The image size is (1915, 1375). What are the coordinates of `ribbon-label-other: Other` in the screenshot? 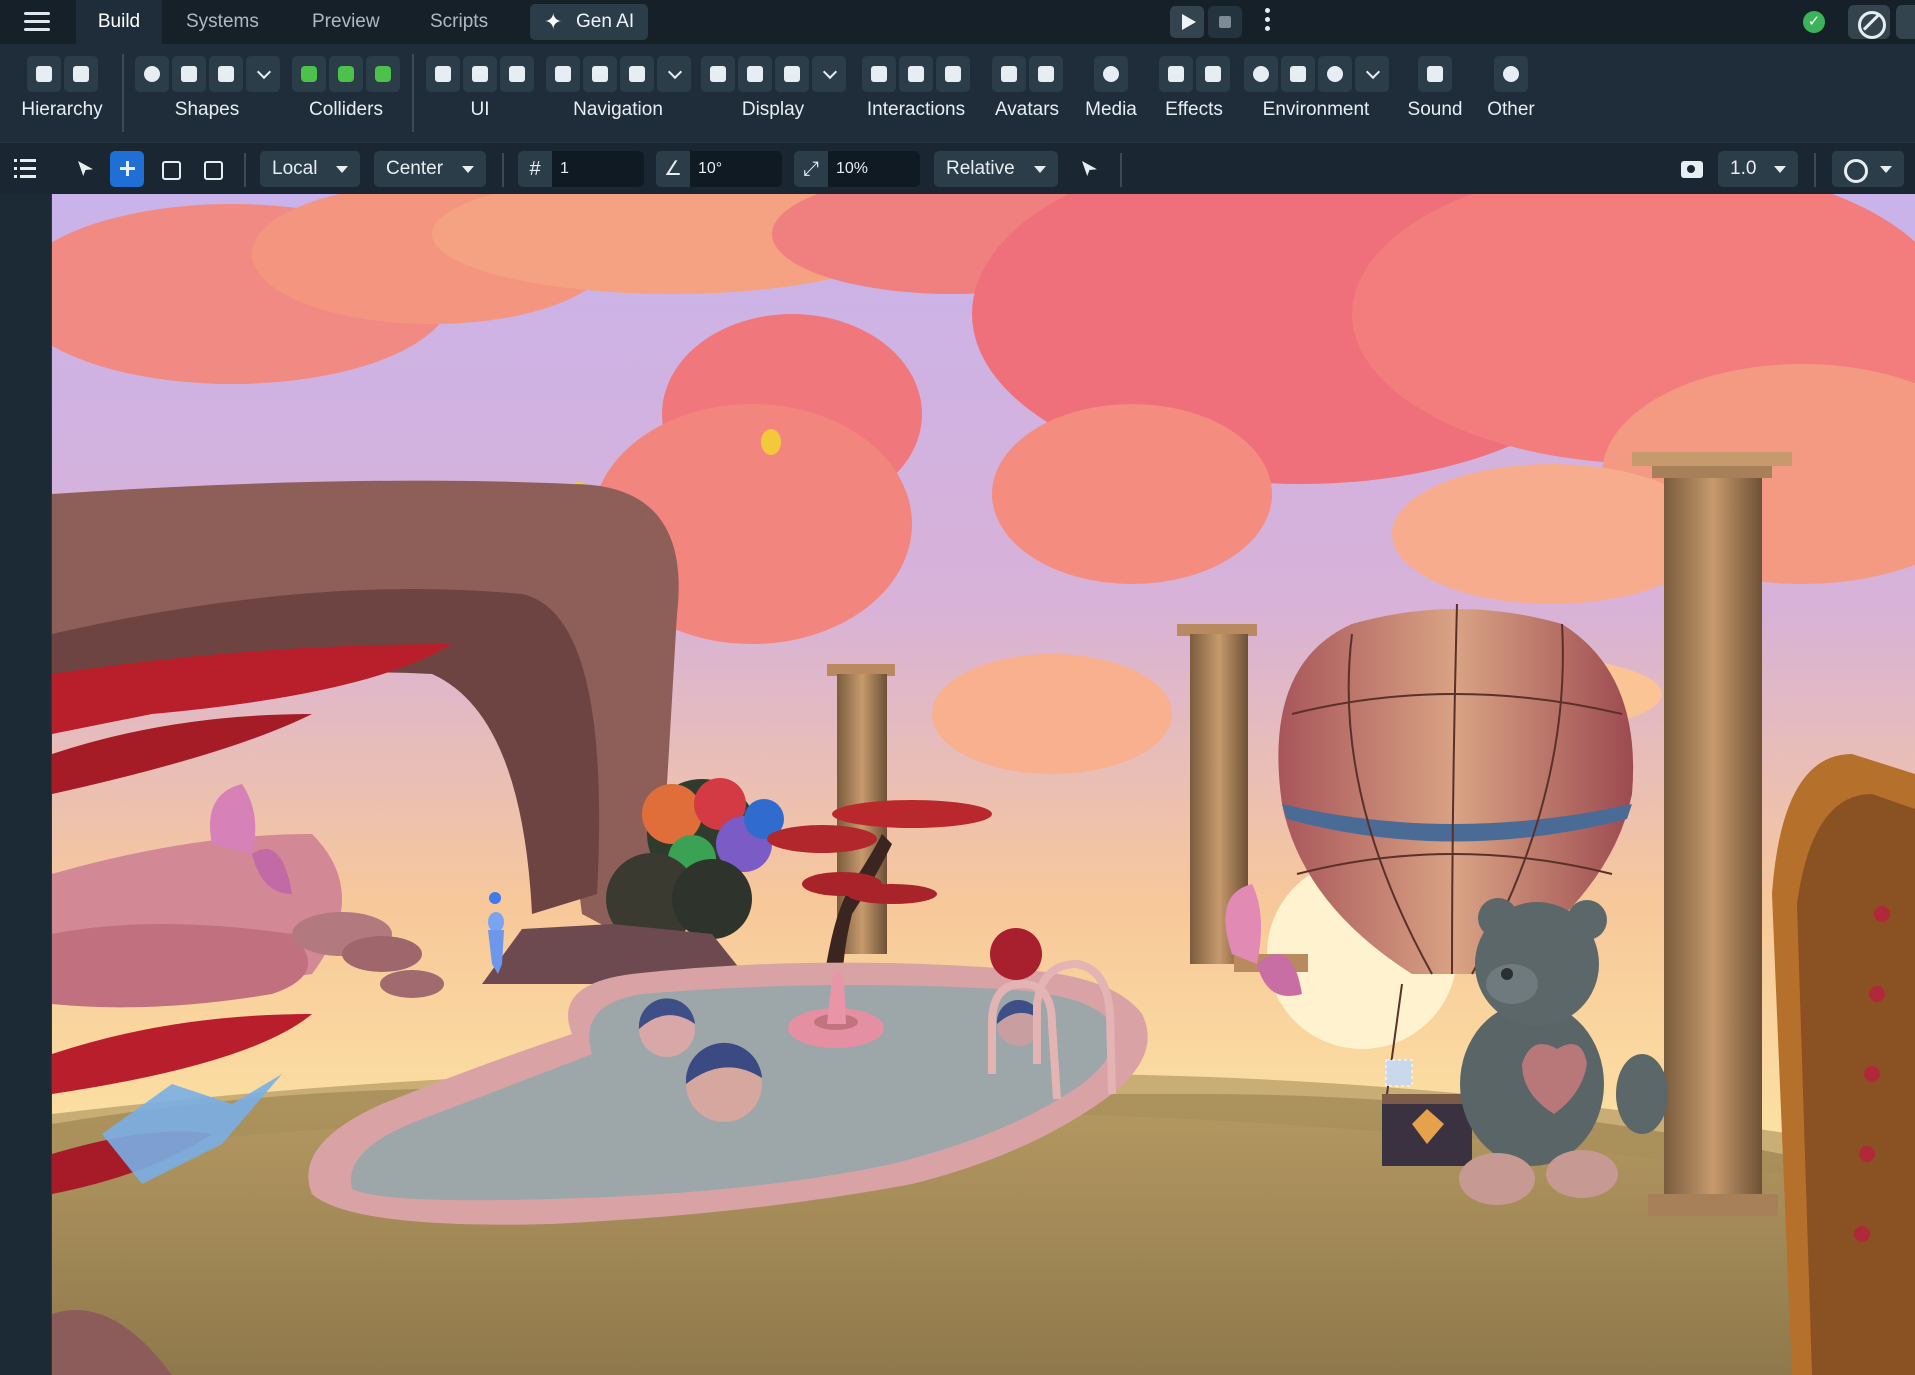 It's located at (1511, 110).